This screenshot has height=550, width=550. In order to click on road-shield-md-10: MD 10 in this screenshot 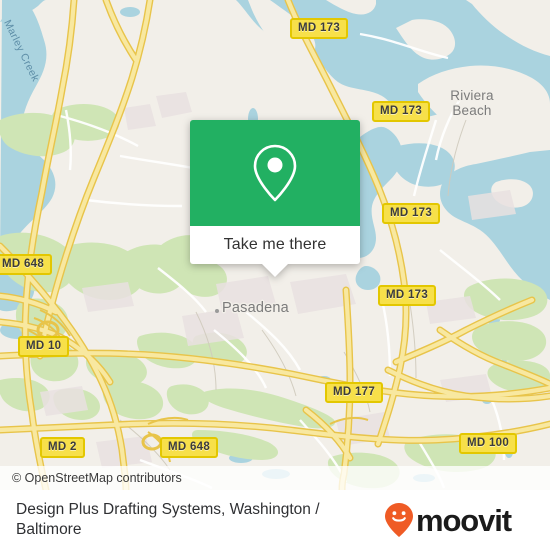, I will do `click(44, 346)`.